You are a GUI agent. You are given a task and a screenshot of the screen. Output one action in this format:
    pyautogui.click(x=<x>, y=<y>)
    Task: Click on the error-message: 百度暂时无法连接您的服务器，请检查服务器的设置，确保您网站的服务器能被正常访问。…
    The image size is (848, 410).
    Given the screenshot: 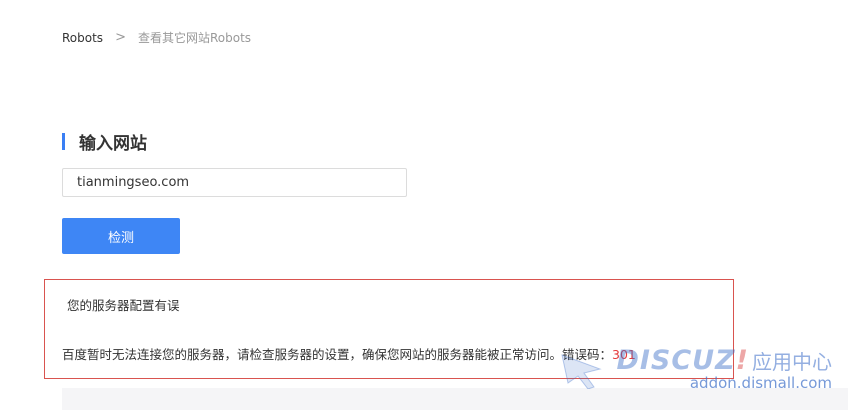 What is the action you would take?
    pyautogui.click(x=337, y=354)
    